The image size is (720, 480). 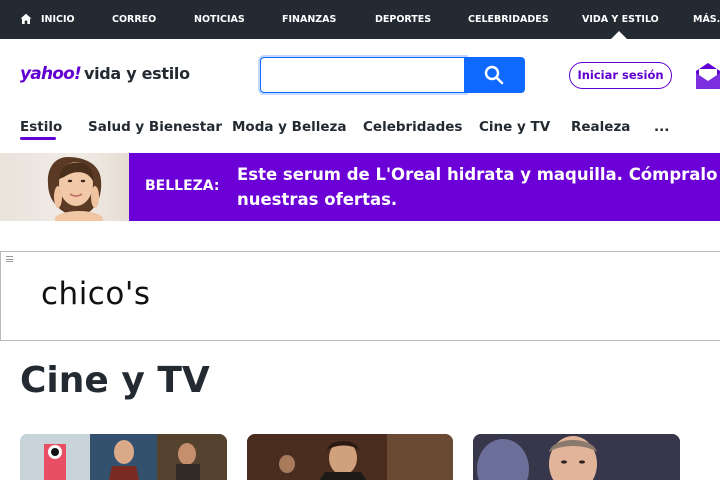 What do you see at coordinates (600, 127) in the screenshot?
I see `subnav-item-realeza: Realeza` at bounding box center [600, 127].